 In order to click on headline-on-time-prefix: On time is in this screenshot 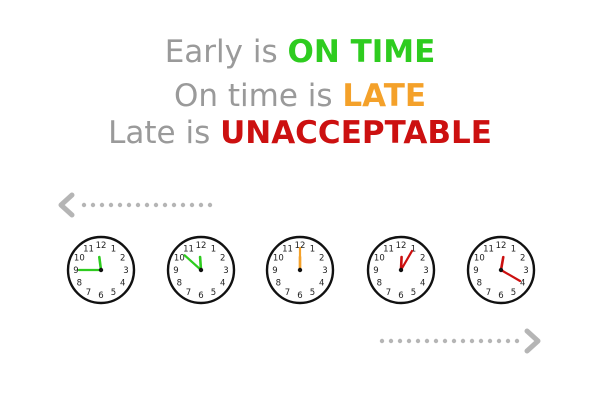, I will do `click(258, 96)`.